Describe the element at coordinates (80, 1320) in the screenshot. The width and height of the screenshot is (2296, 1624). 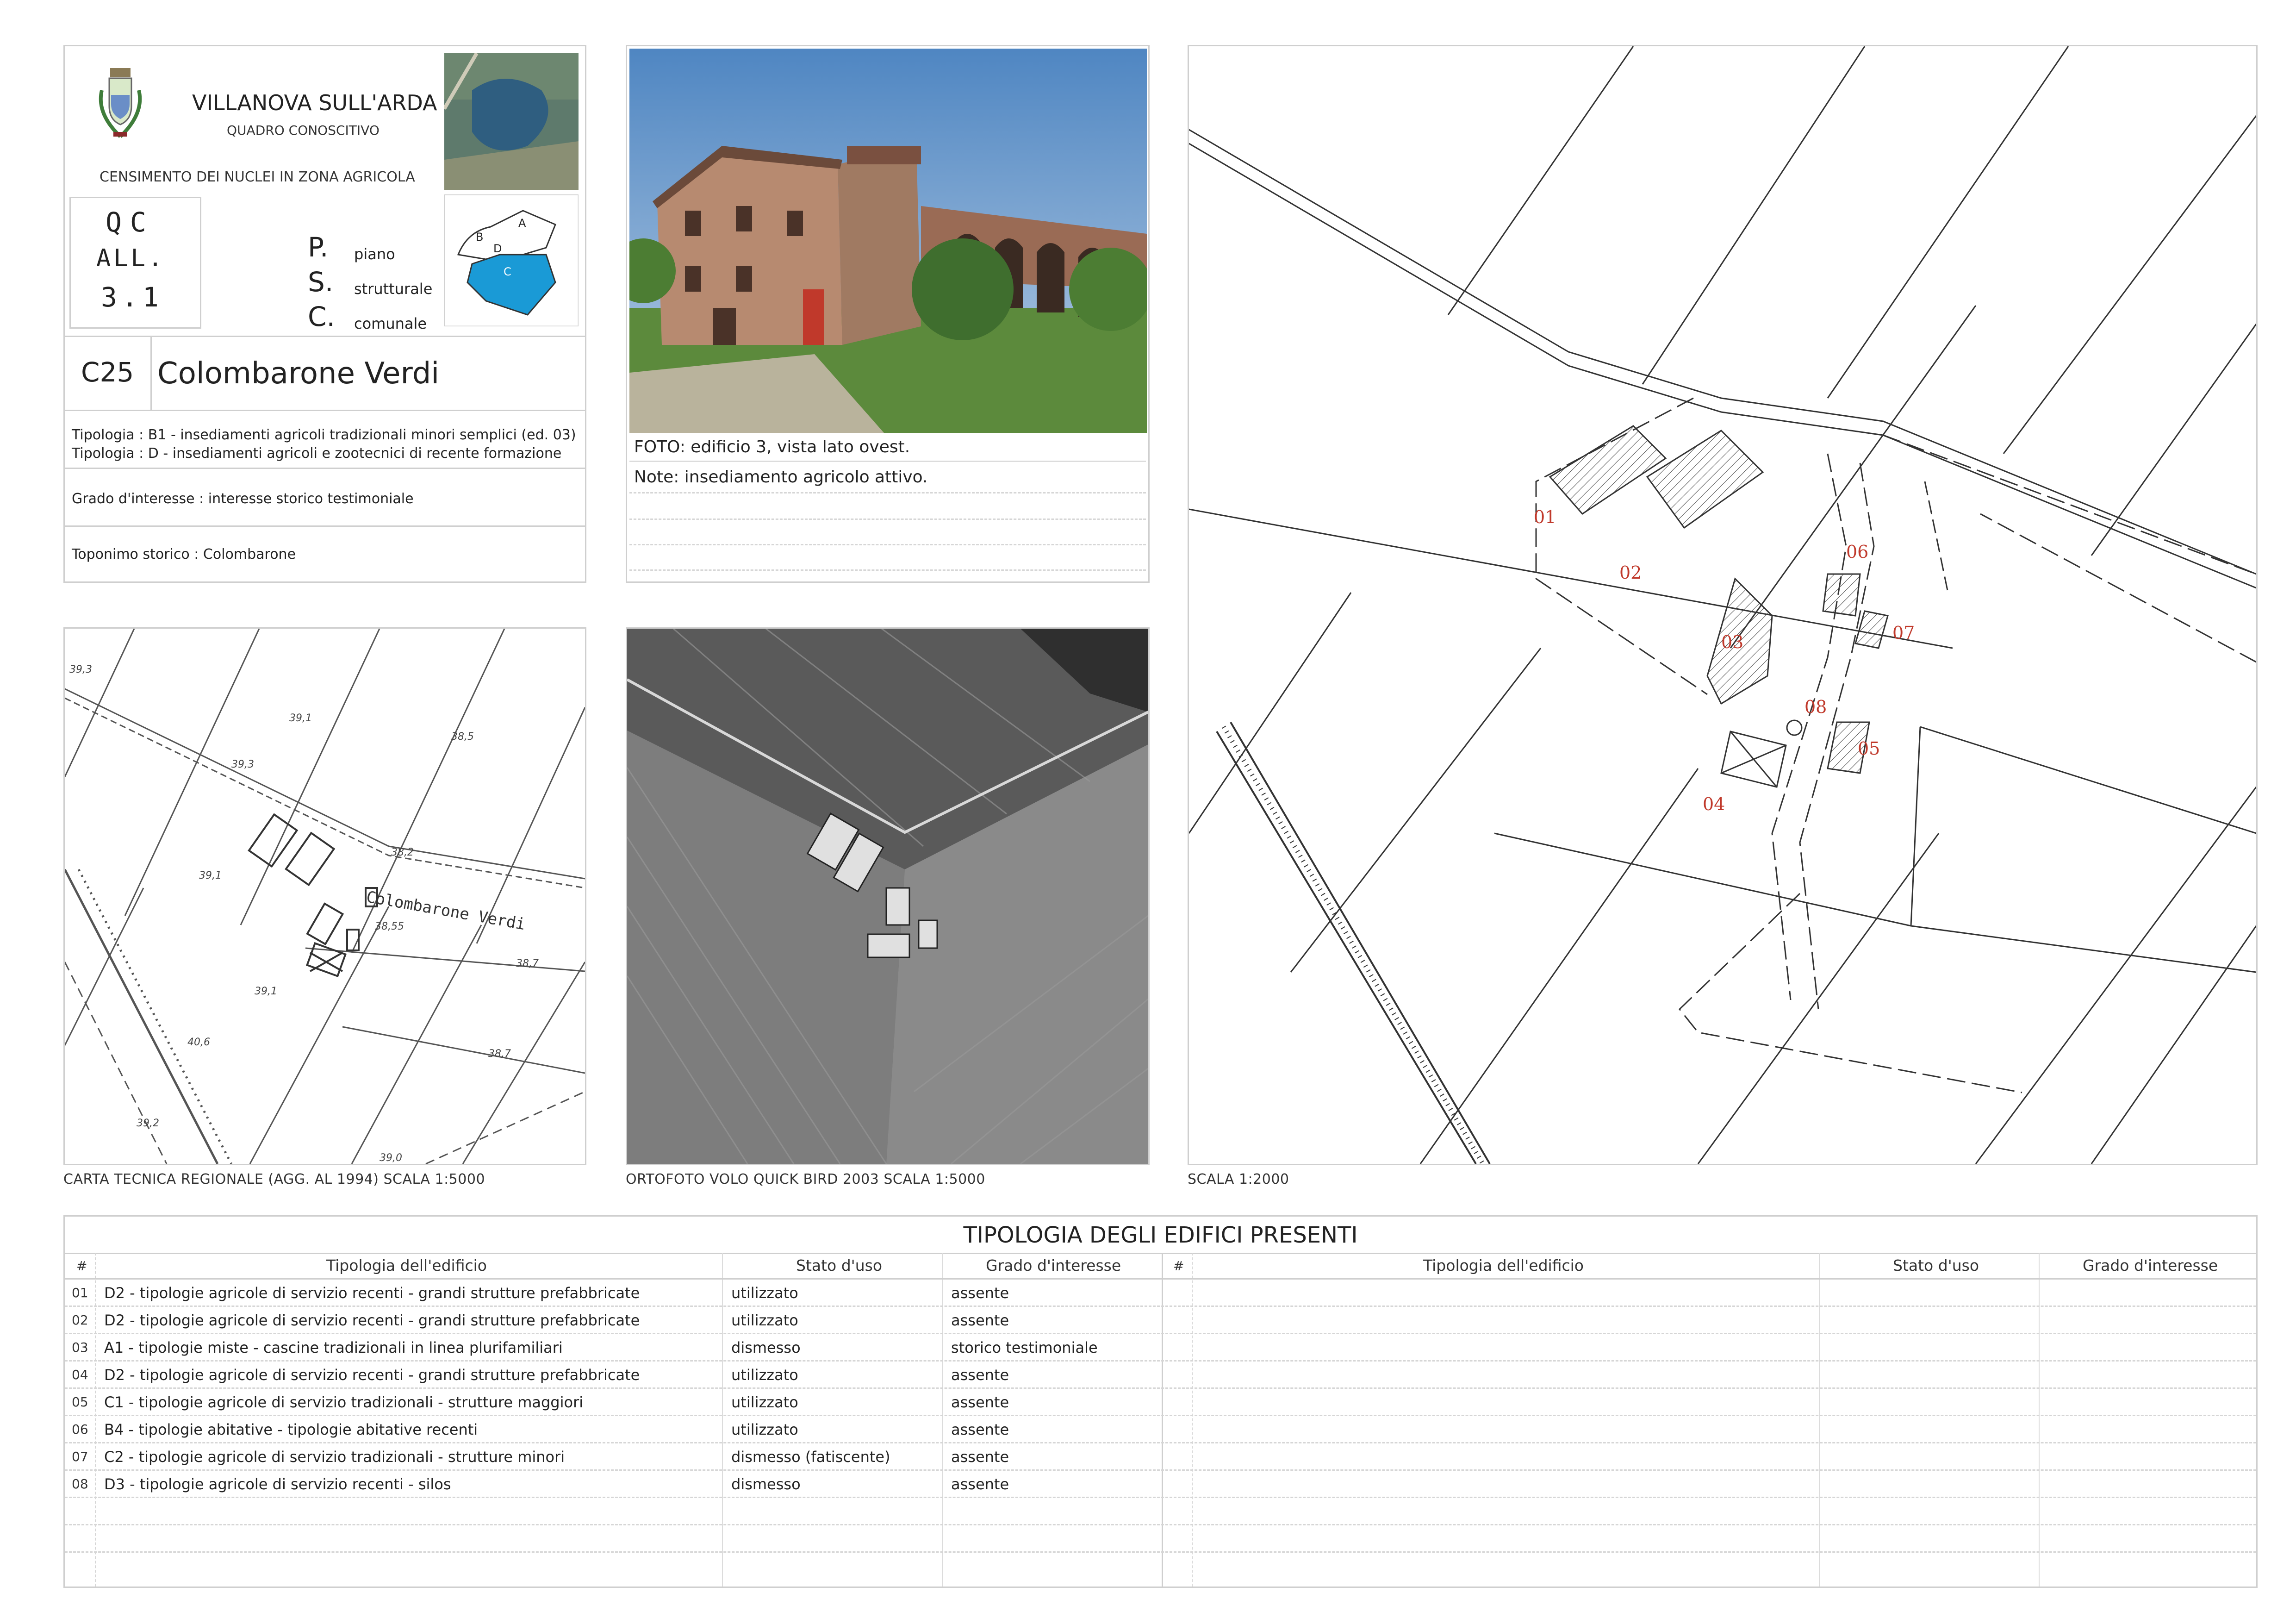
I see `row-num: 02` at that location.